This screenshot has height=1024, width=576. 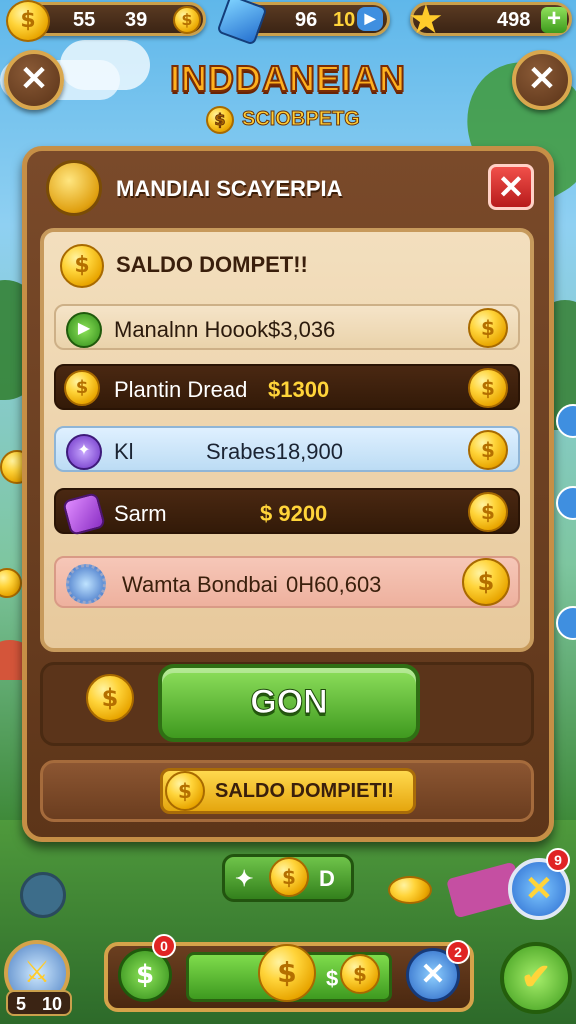 What do you see at coordinates (302, 329) in the screenshot?
I see `row-amount: $3,036` at bounding box center [302, 329].